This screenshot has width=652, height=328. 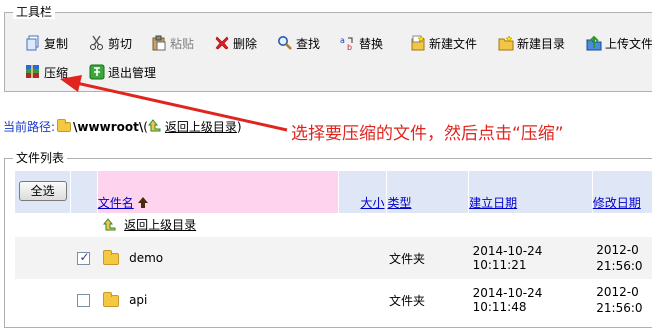 I want to click on select-all-button: 全选, so click(x=42, y=191).